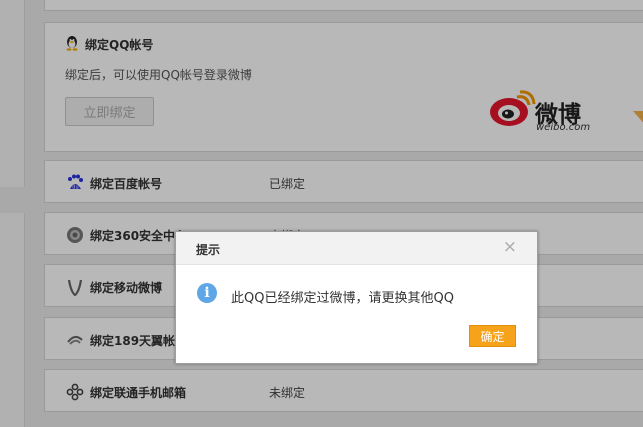 The image size is (643, 427). Describe the element at coordinates (492, 336) in the screenshot. I see `confirm-button: 确定` at that location.